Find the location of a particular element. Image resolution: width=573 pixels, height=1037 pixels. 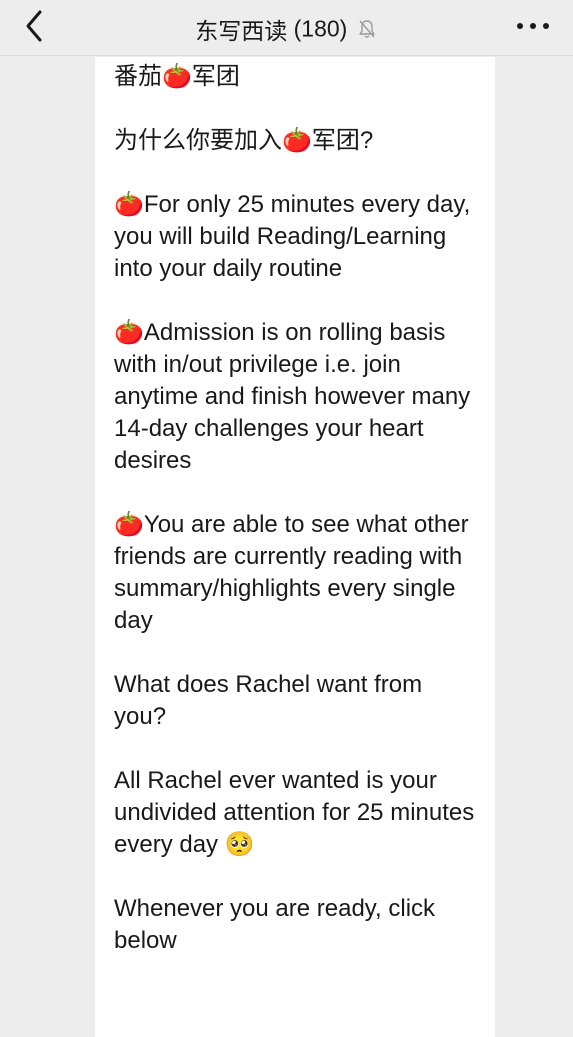

message-paragraph: 番茄🍅军团 is located at coordinates (177, 76).